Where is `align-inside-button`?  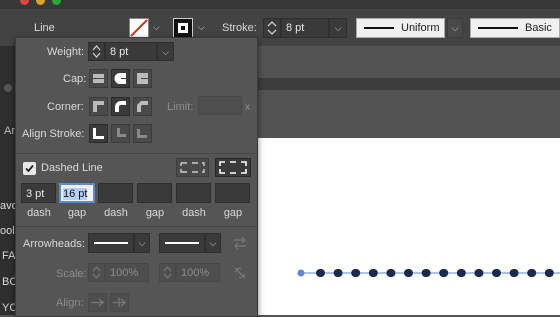
align-inside-button is located at coordinates (120, 133).